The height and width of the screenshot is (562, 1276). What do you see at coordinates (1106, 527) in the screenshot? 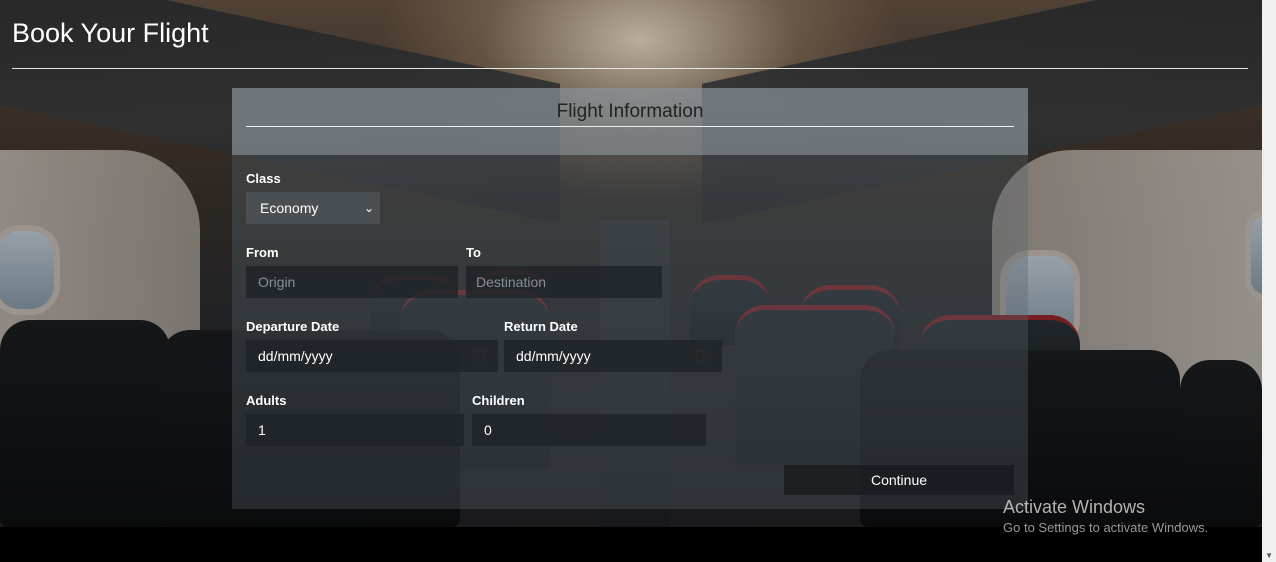
I see `activate-windows-subtitle: Go to Settings to activate Windows.` at bounding box center [1106, 527].